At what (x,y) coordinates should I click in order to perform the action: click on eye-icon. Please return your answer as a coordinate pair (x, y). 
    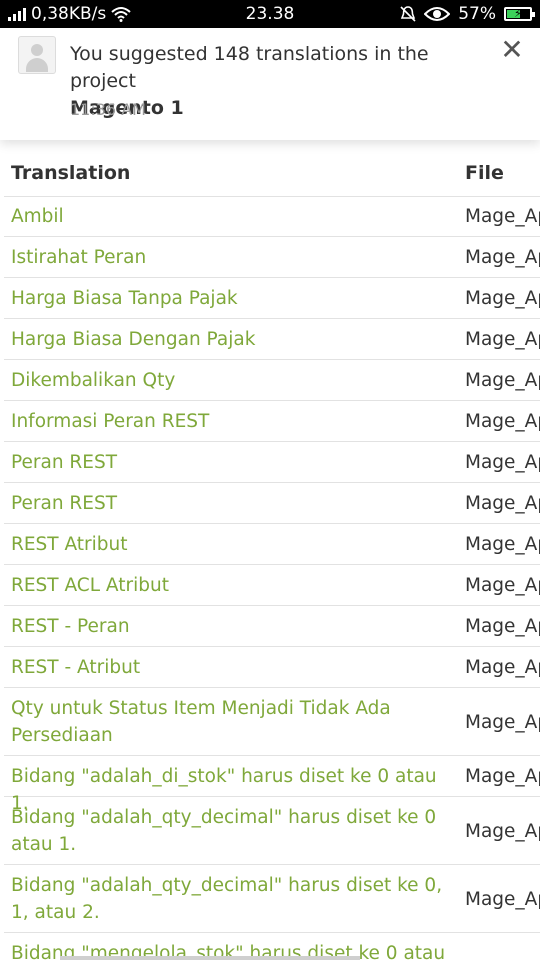
    Looking at the image, I should click on (437, 14).